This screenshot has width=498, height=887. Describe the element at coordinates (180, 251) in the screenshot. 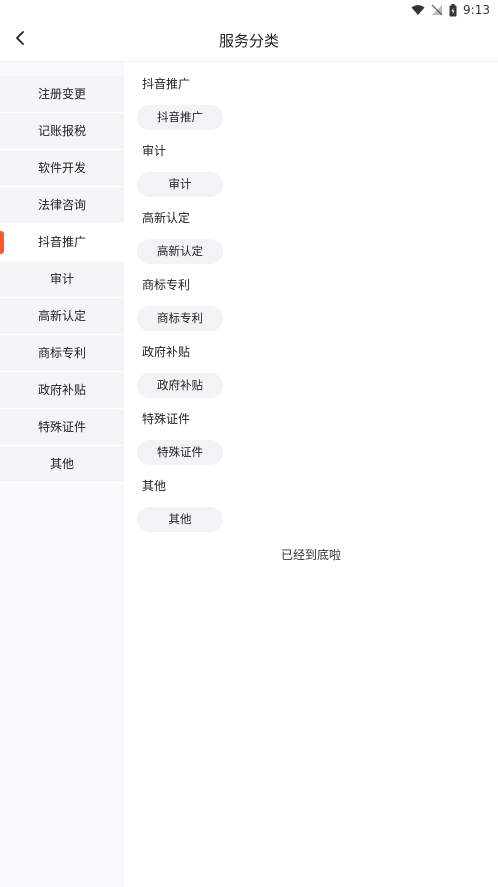

I see `service-chip: 高新认定` at that location.